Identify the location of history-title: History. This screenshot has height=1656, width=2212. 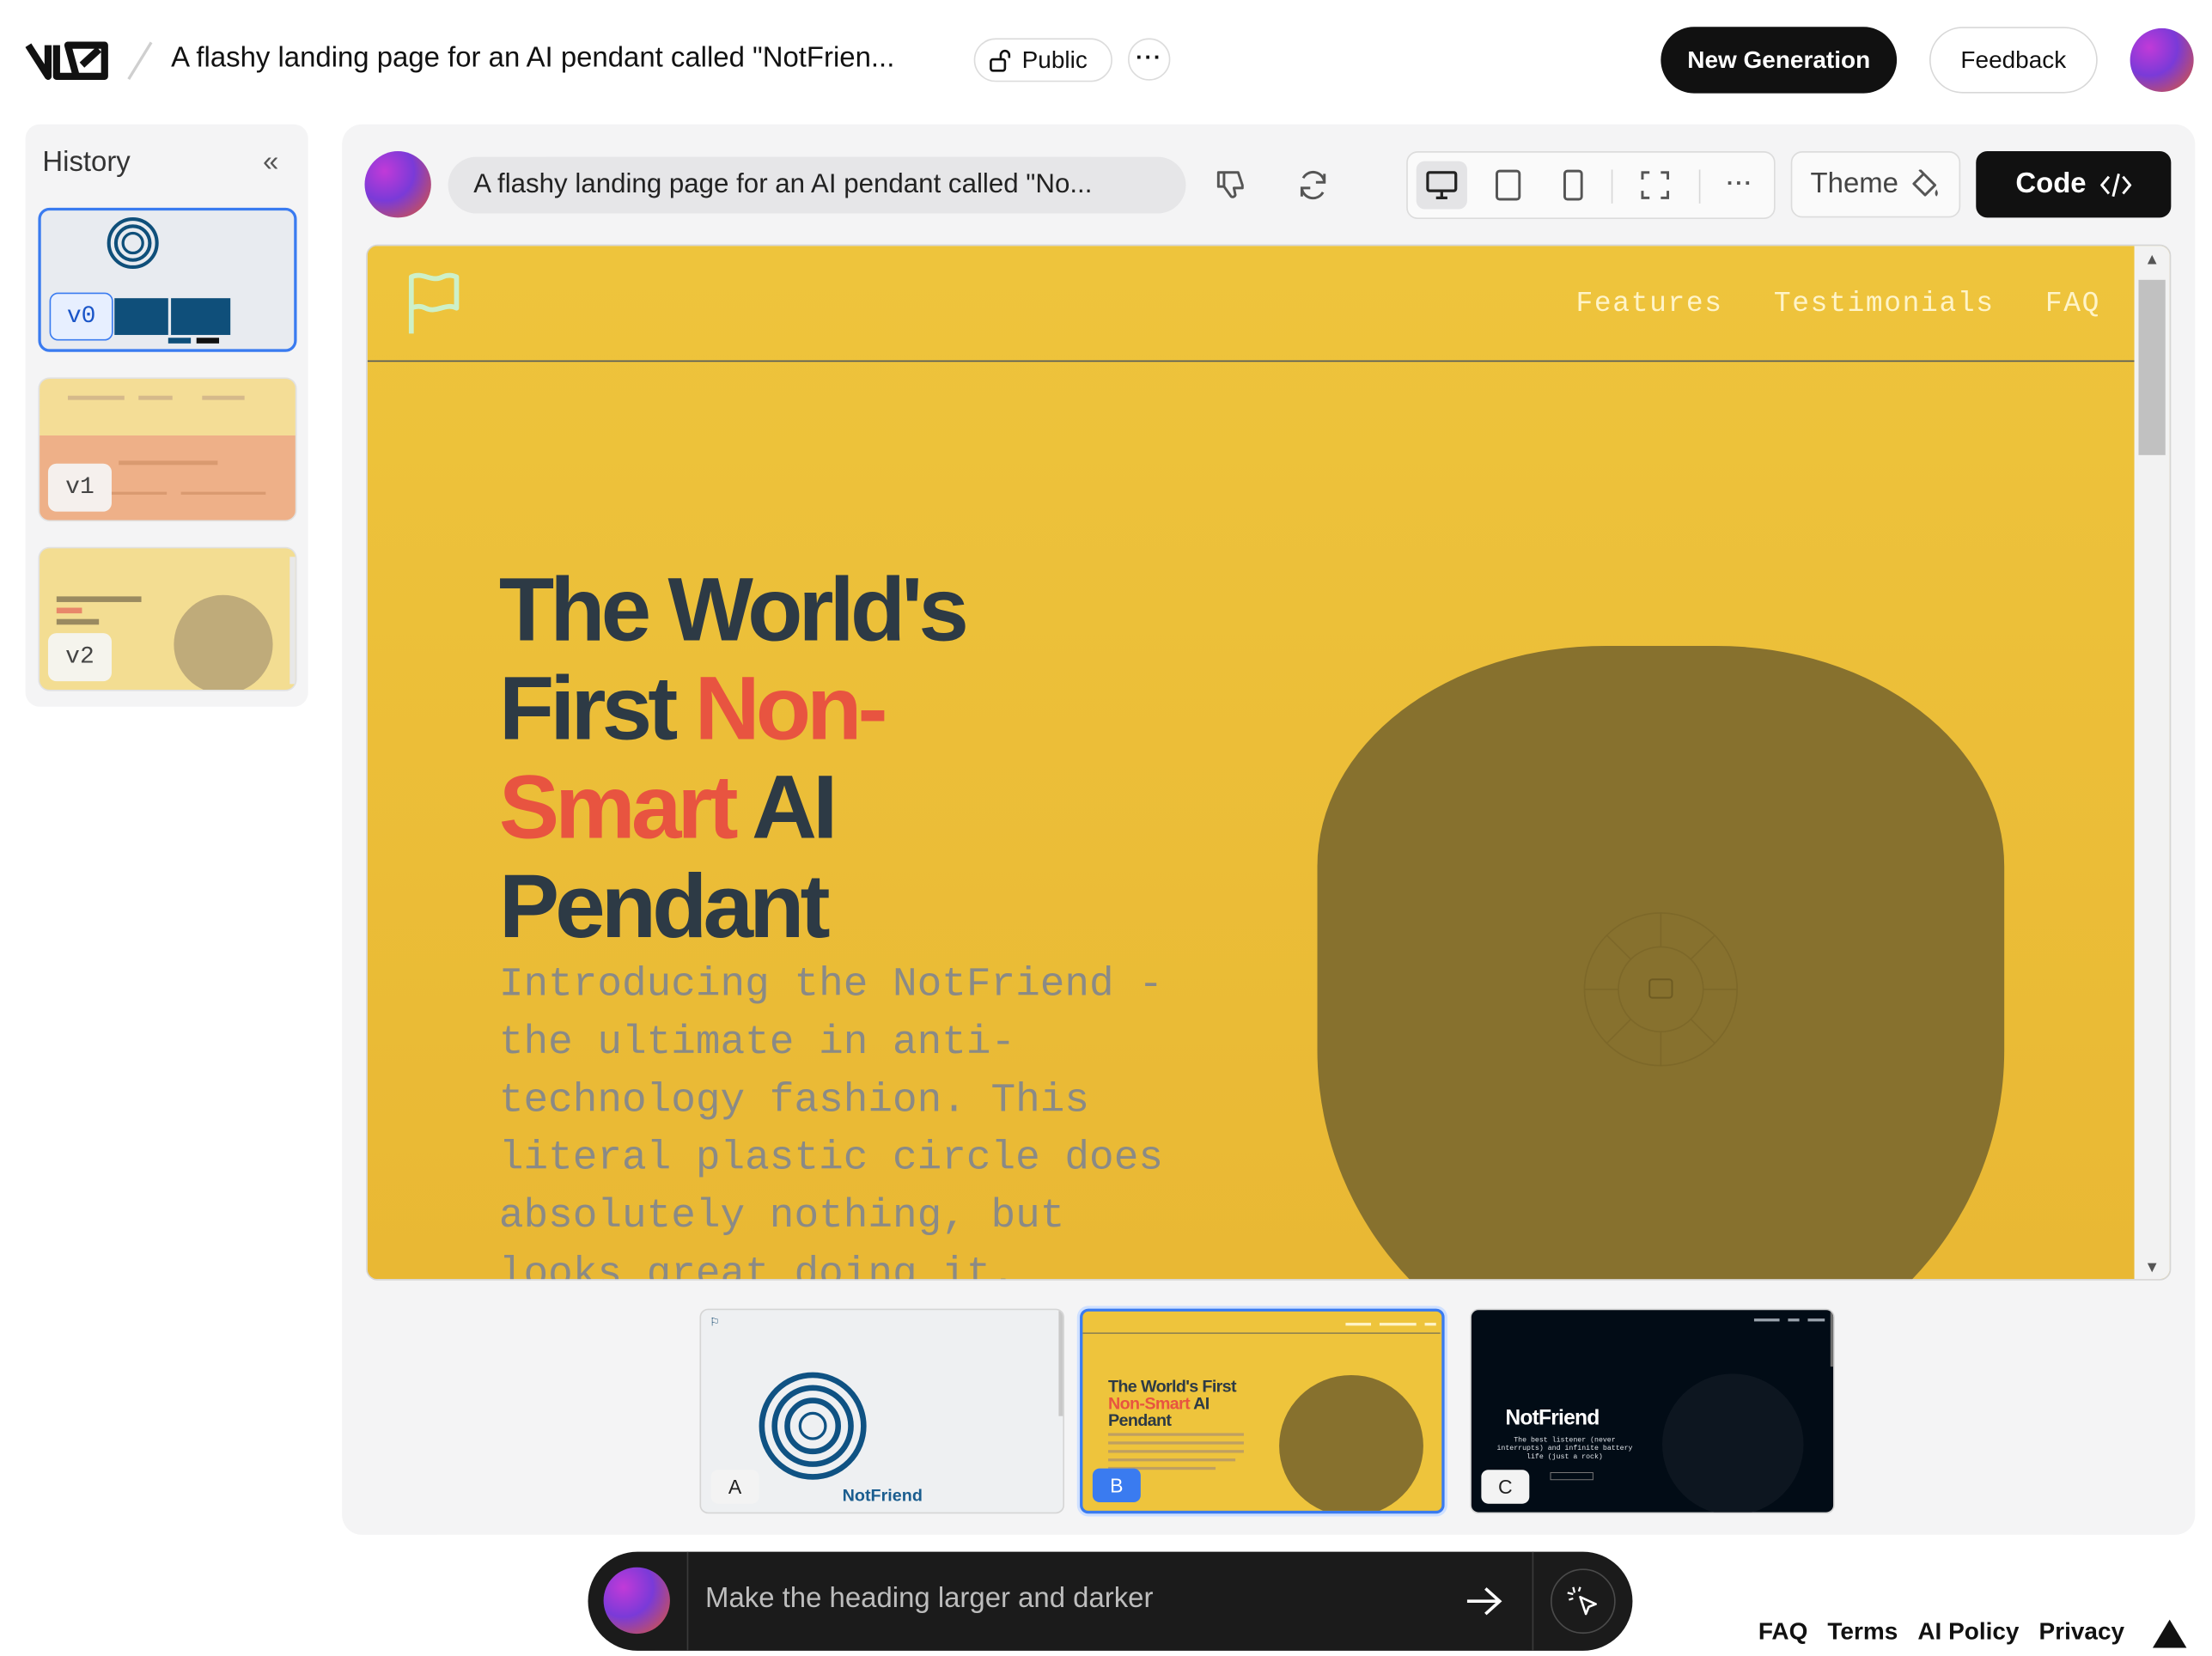
(86, 163).